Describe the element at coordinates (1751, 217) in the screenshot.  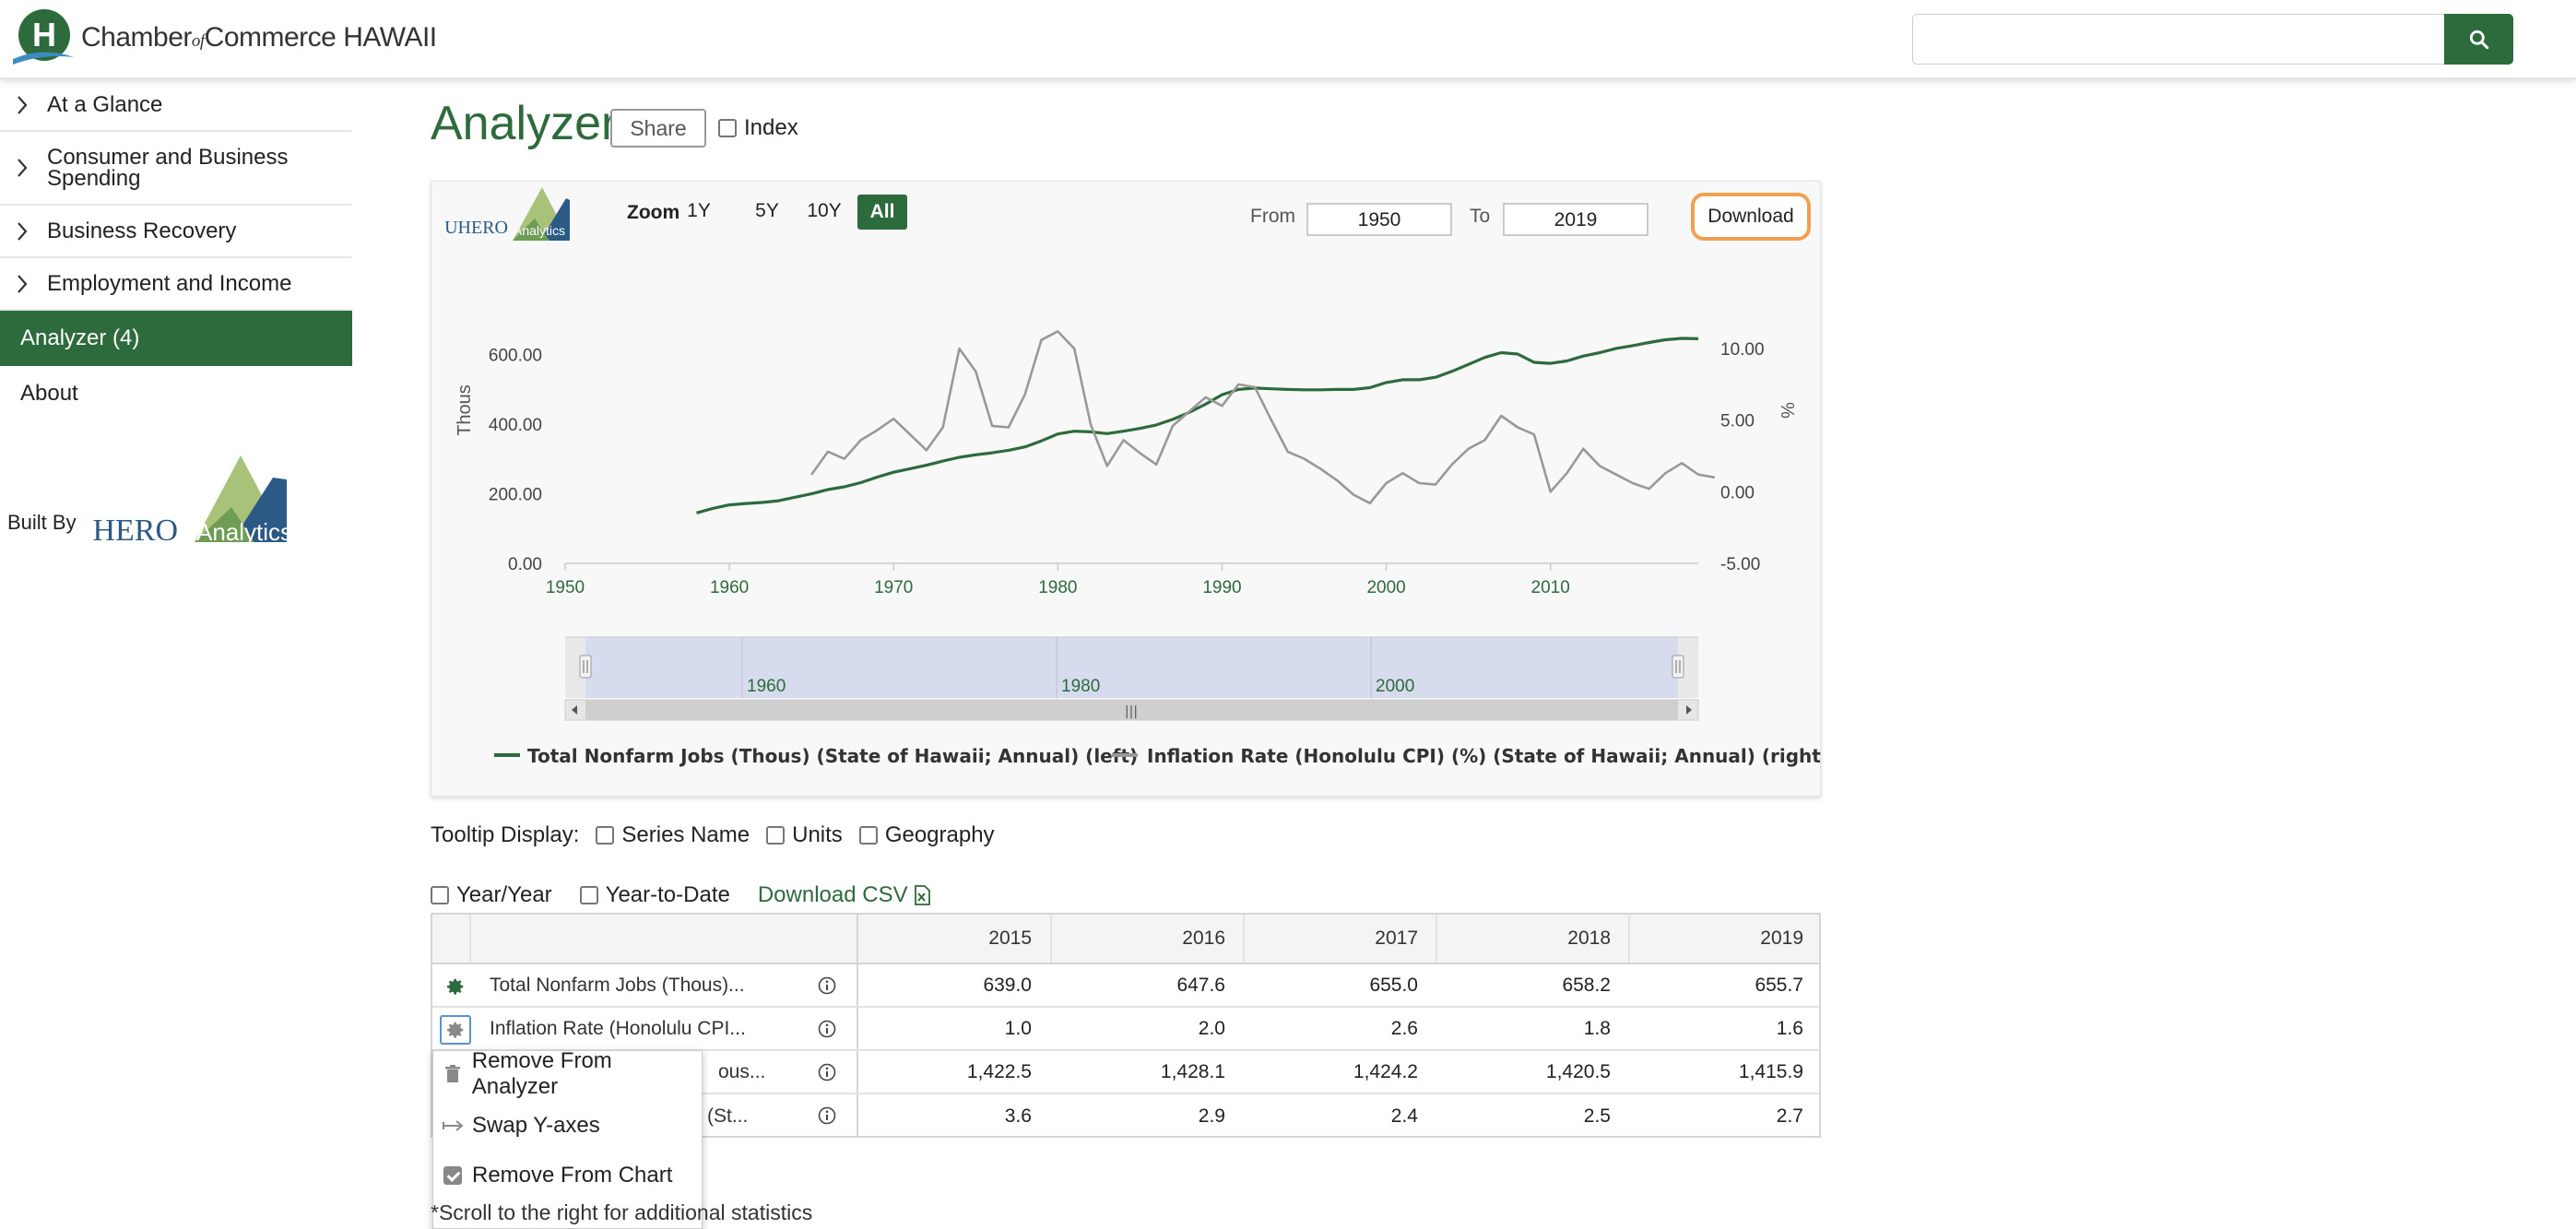
I see `download-button: Download` at that location.